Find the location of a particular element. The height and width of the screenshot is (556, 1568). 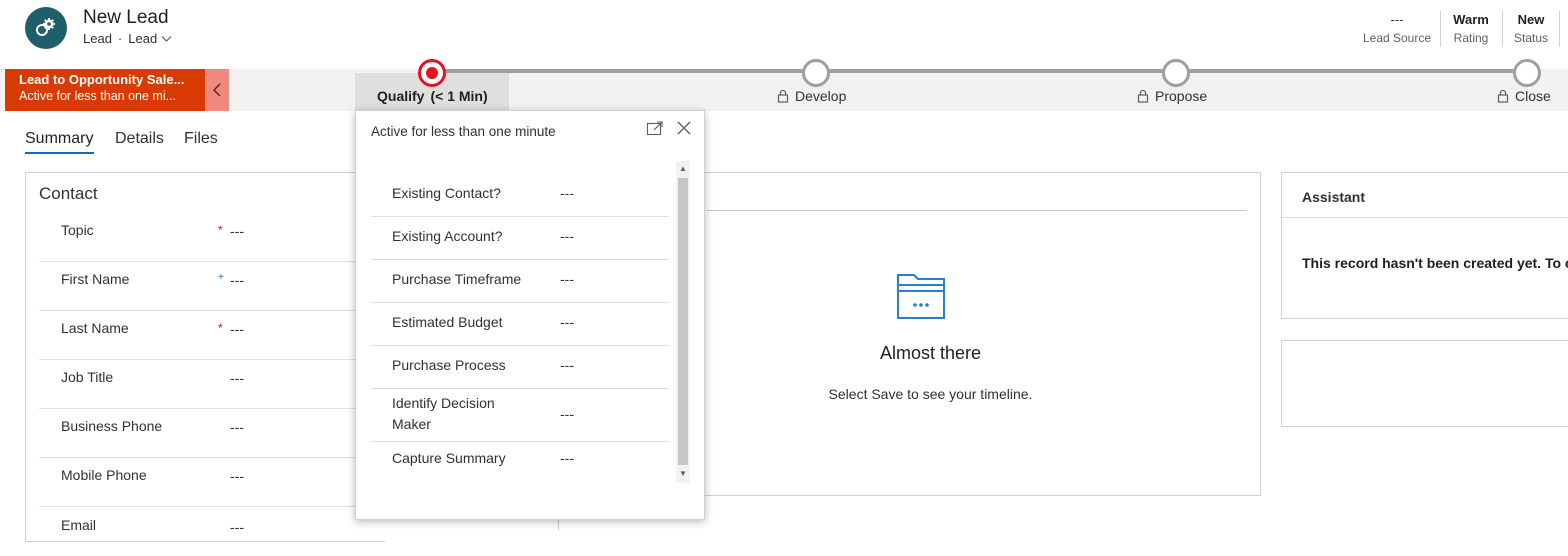

stage-qualify-marker is located at coordinates (432, 73).